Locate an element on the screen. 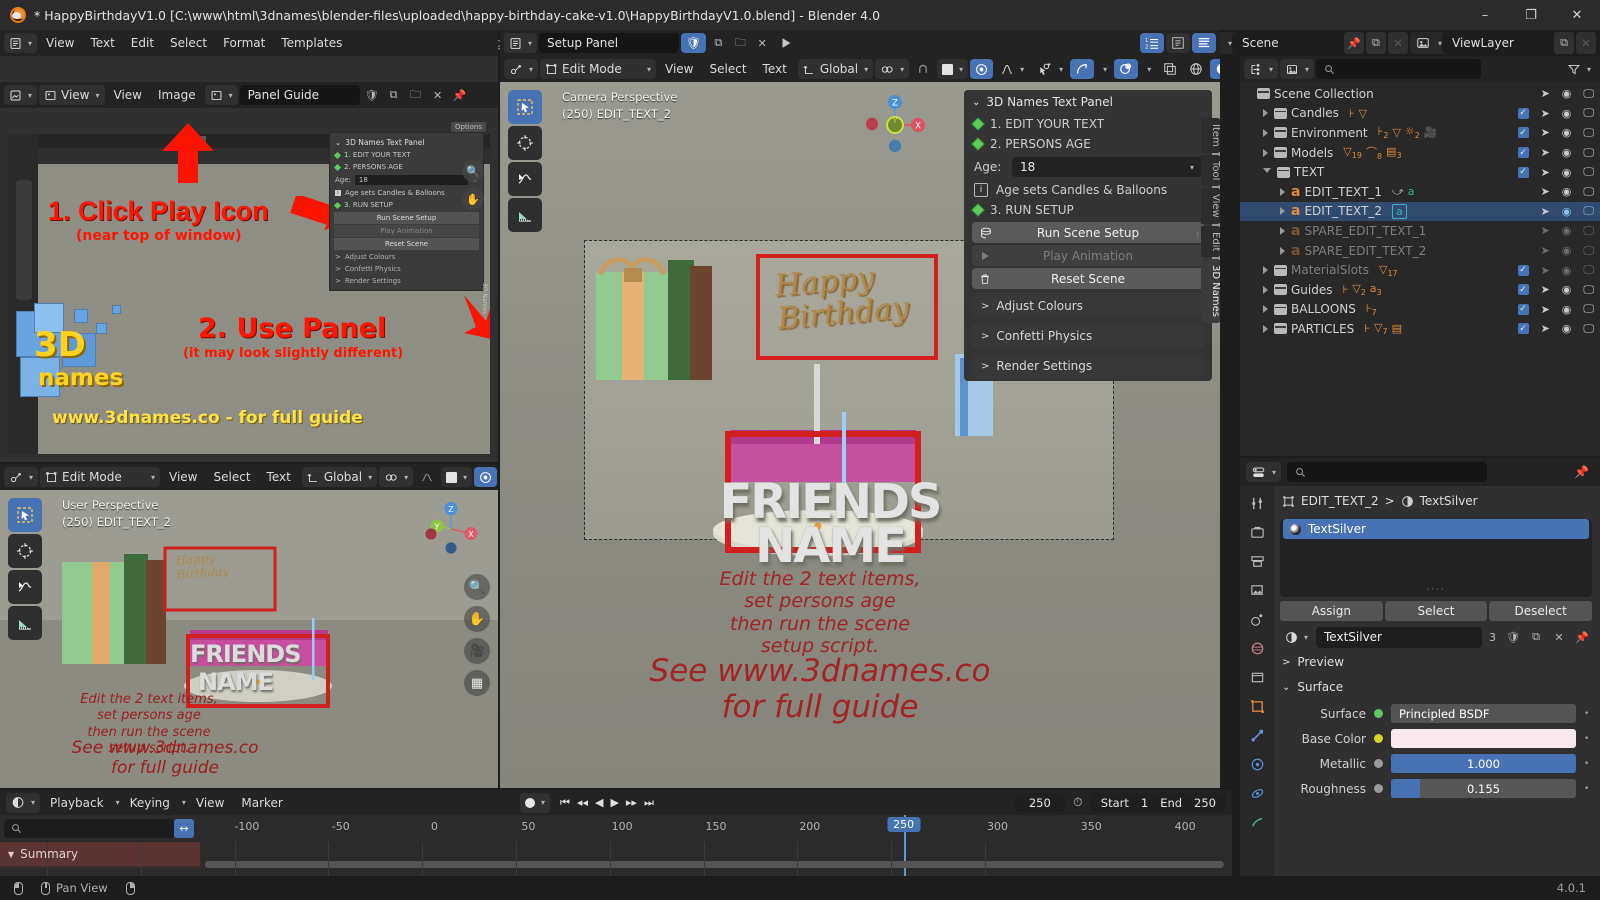 The image size is (1600, 900). snap-magnet-left: ▾ is located at coordinates (457, 477).